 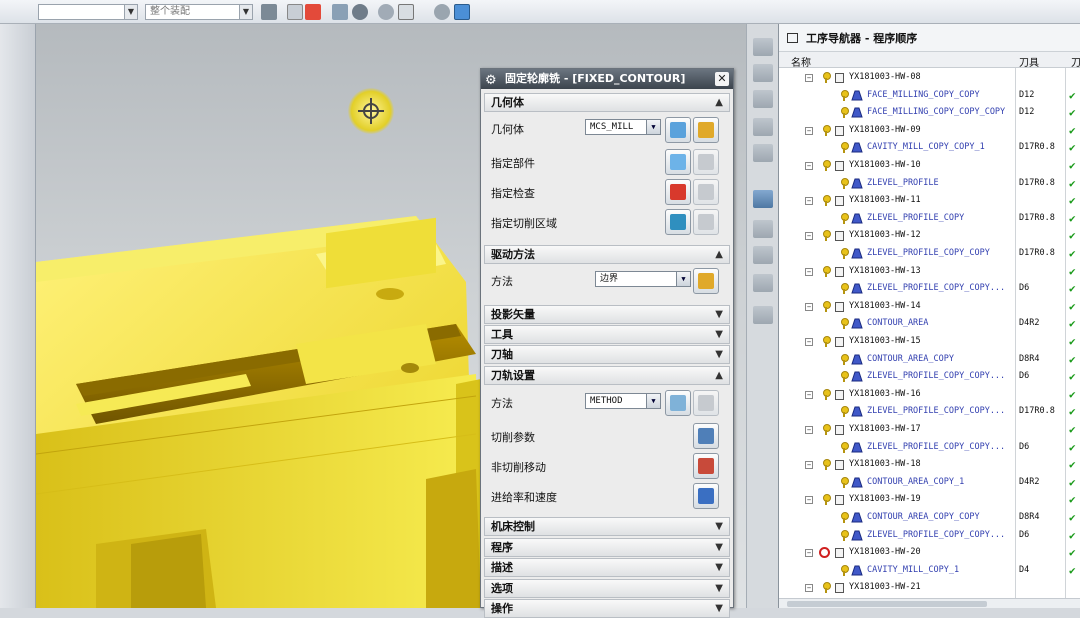 I want to click on operation-row: CONTOUR_AREA_COPY D8R4 ✔, so click(x=929, y=360).